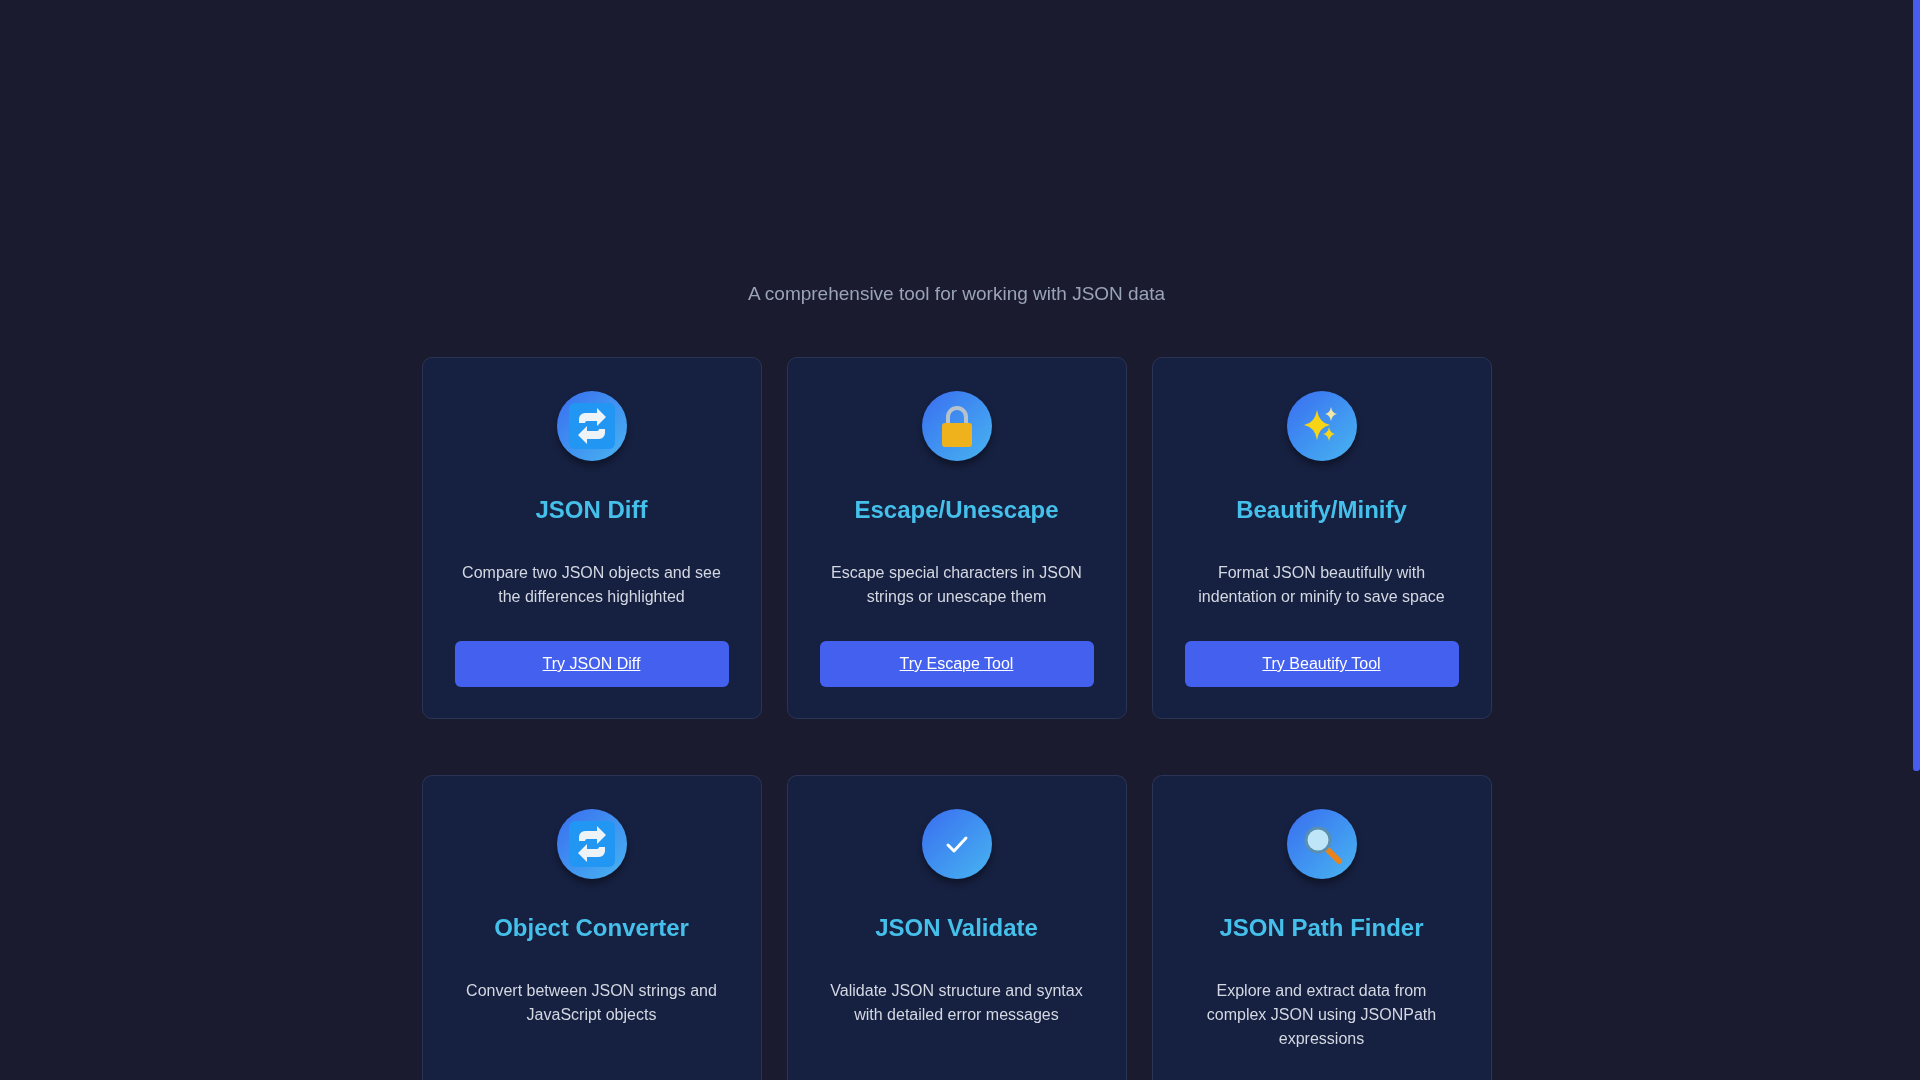 This screenshot has width=1920, height=1080. What do you see at coordinates (1321, 585) in the screenshot?
I see `tool-description: Format JSON beautifully with indentation or minify to save space` at bounding box center [1321, 585].